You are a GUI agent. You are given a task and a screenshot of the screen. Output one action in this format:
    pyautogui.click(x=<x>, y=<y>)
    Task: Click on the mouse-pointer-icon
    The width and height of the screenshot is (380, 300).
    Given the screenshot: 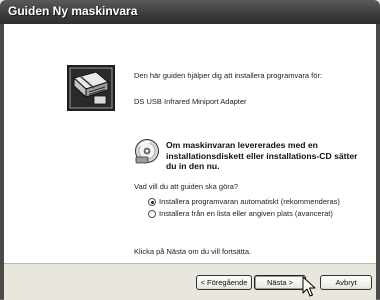 What is the action you would take?
    pyautogui.click(x=309, y=286)
    